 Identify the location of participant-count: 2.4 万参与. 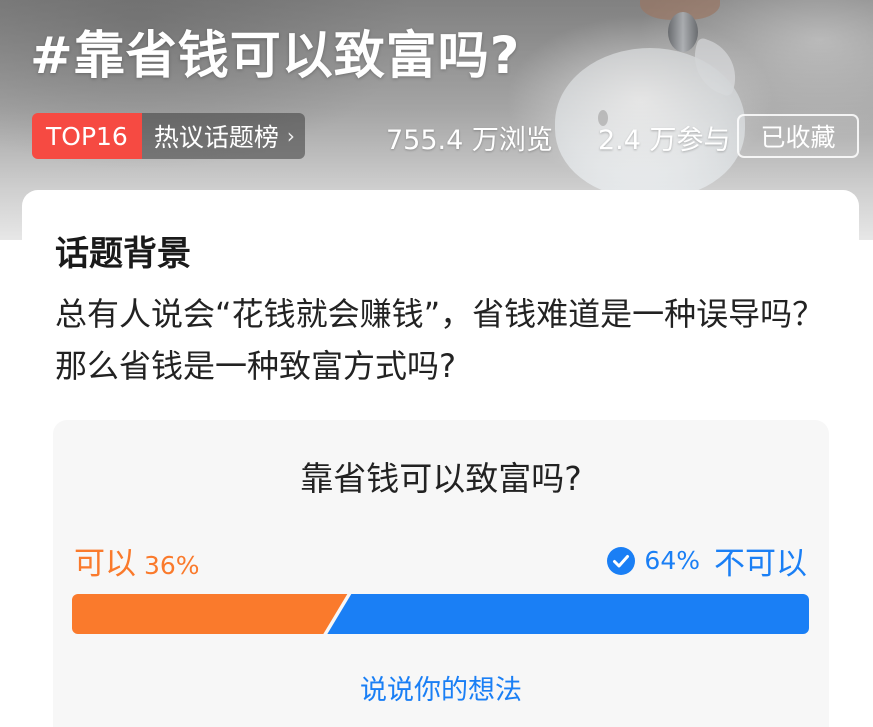
(664, 140).